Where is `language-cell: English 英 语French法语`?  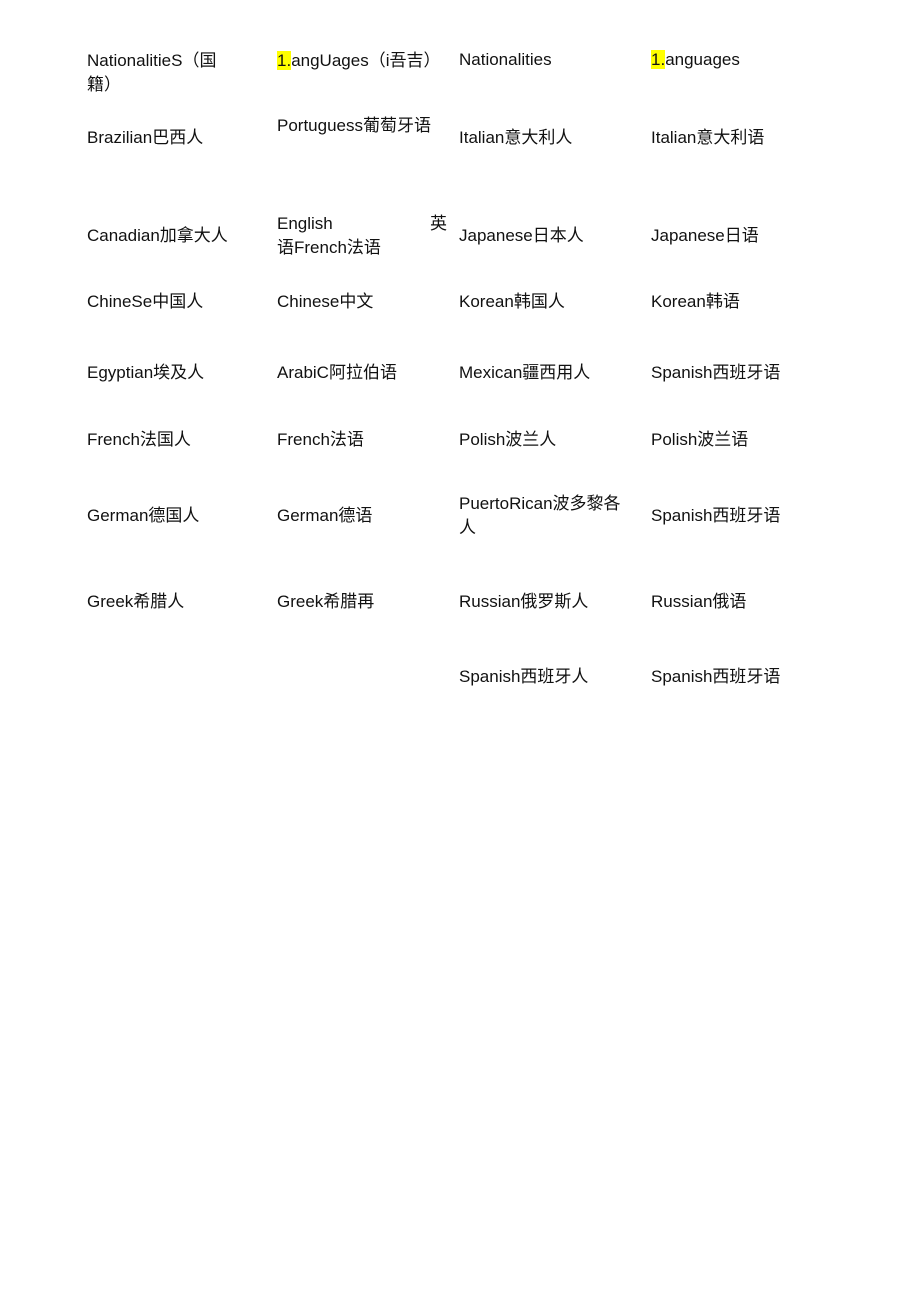 language-cell: English 英 语French法语 is located at coordinates (362, 236).